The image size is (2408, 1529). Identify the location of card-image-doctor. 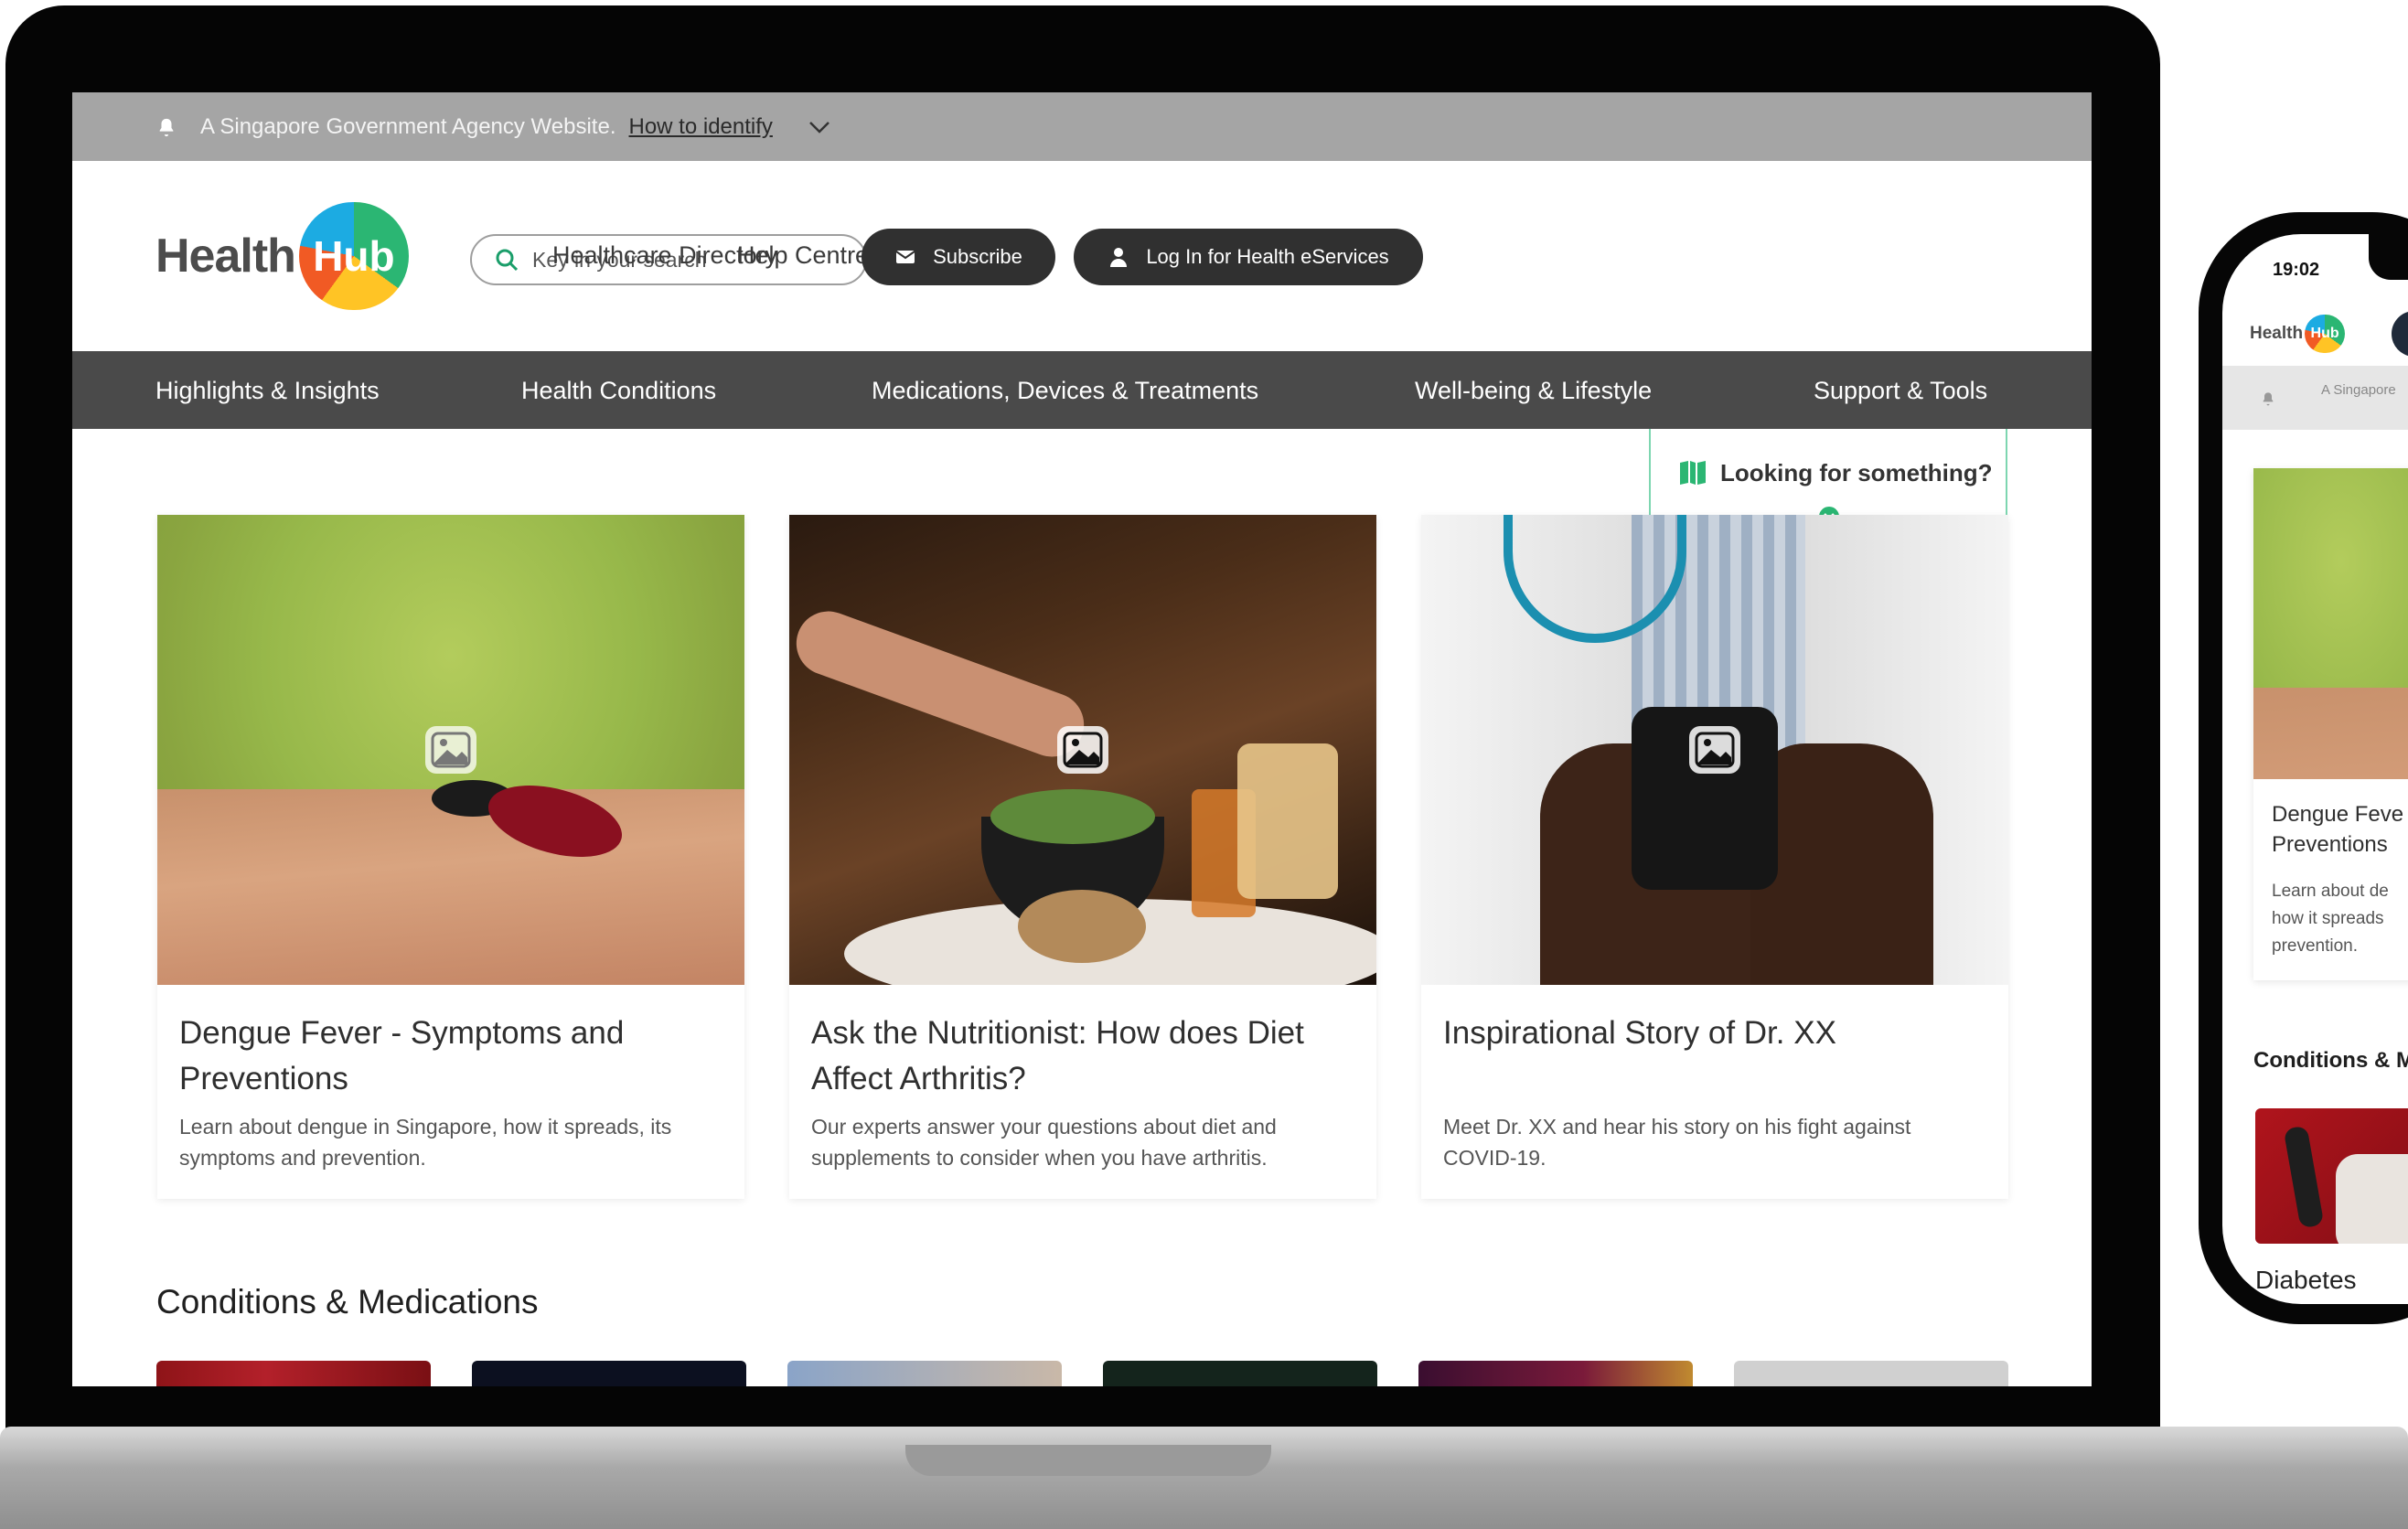
(1714, 750).